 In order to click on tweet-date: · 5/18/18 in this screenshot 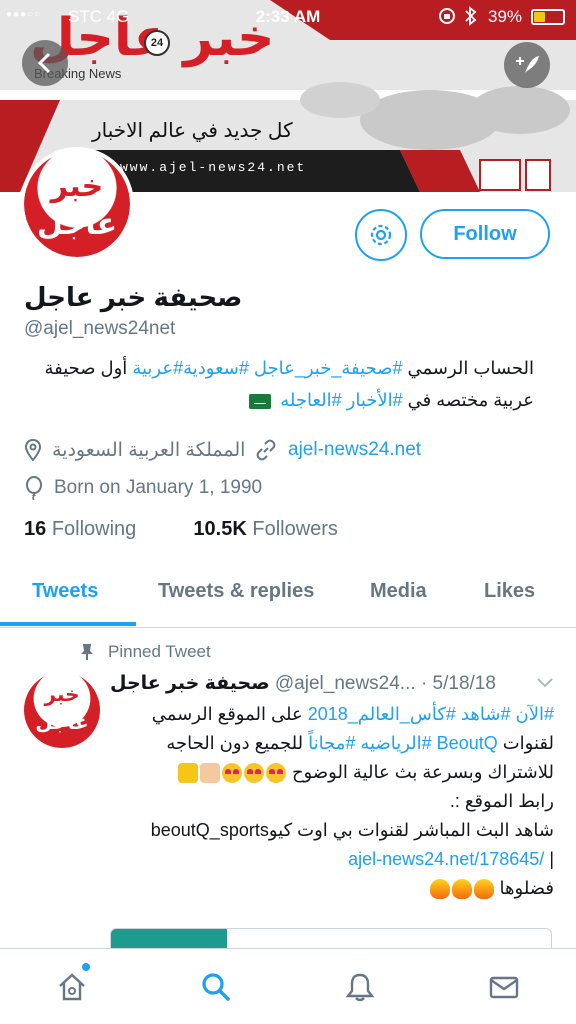, I will do `click(458, 683)`.